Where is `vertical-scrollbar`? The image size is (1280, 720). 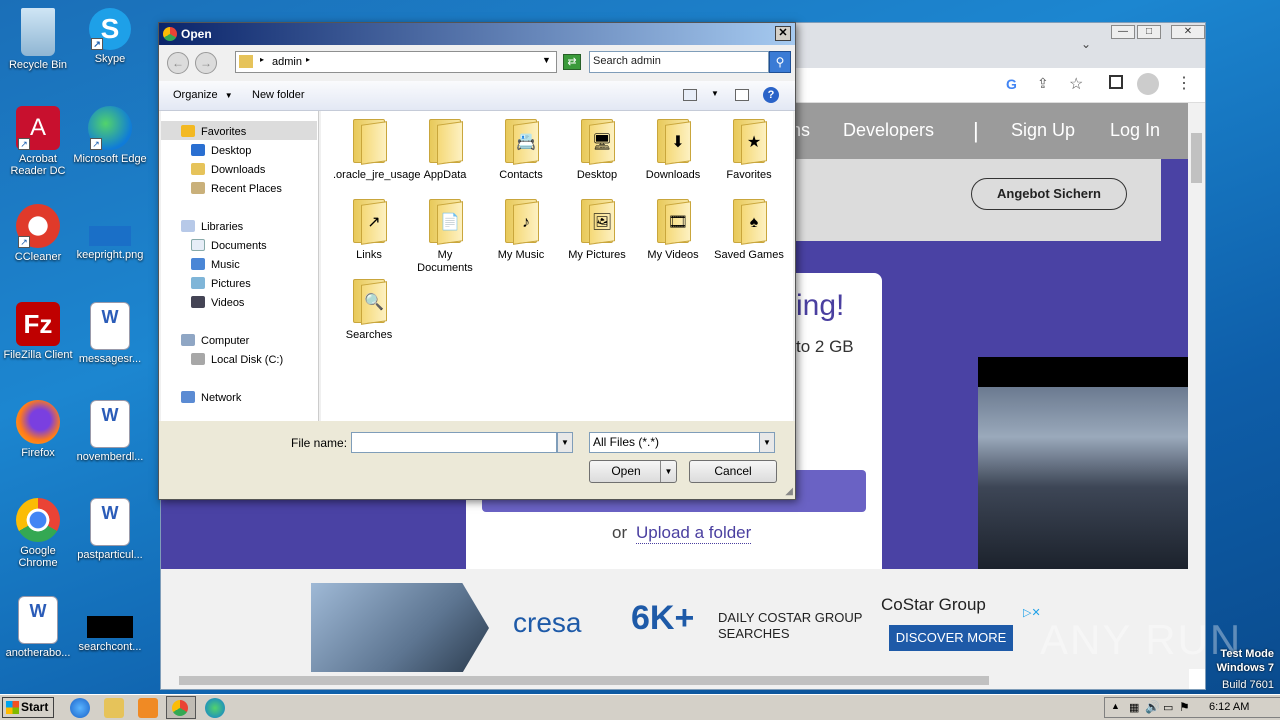
vertical-scrollbar is located at coordinates (1196, 386).